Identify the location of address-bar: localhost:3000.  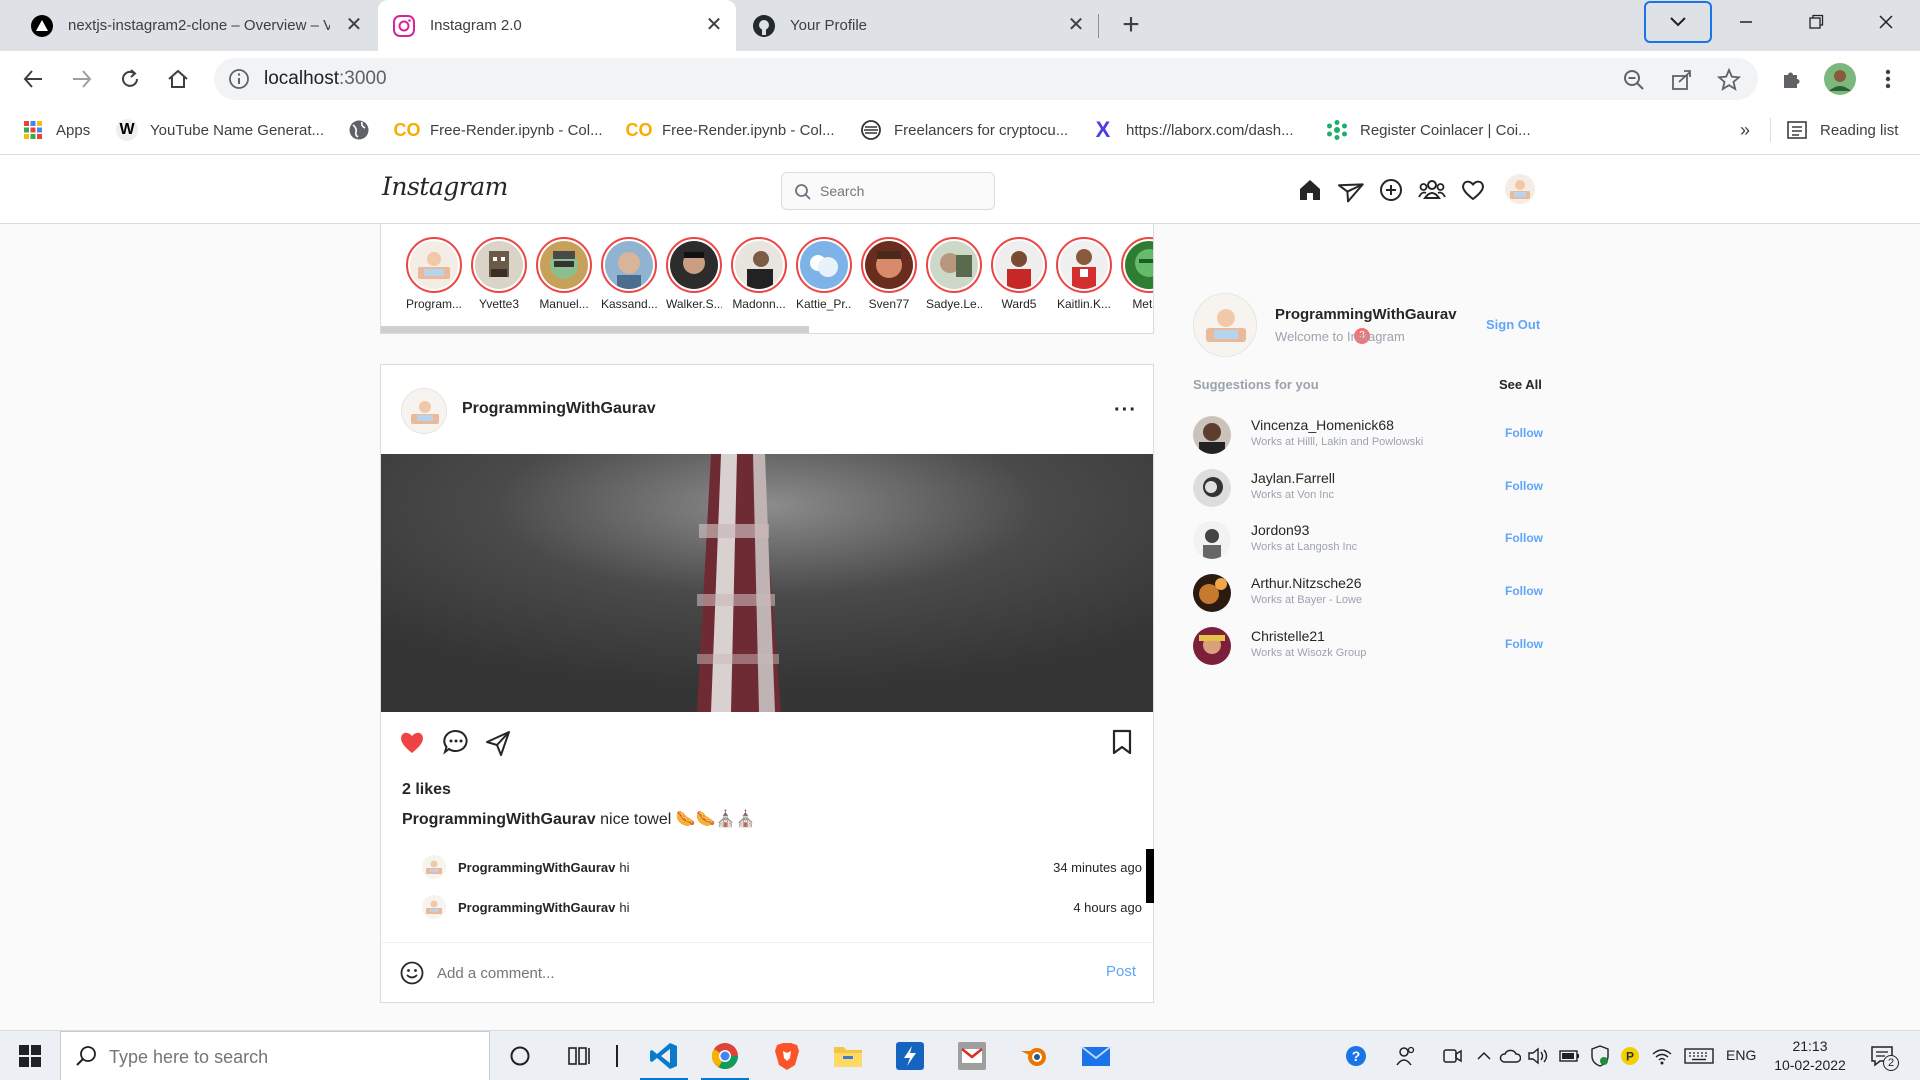
(986, 79).